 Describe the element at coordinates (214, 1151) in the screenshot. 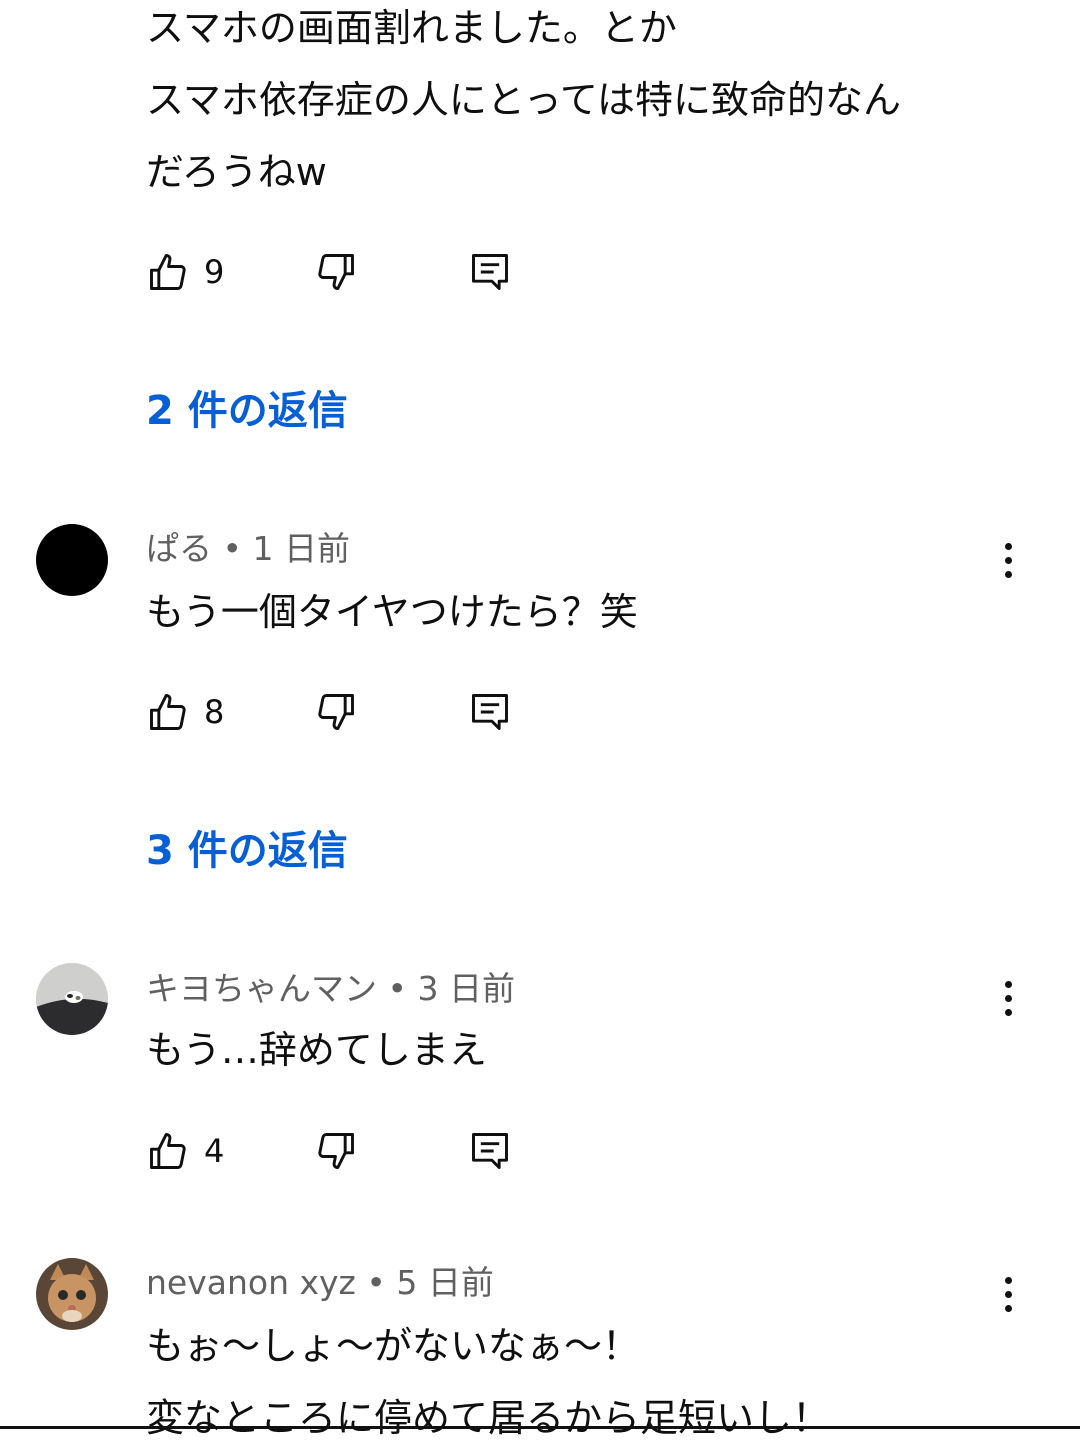

I see `like-count: 4` at that location.